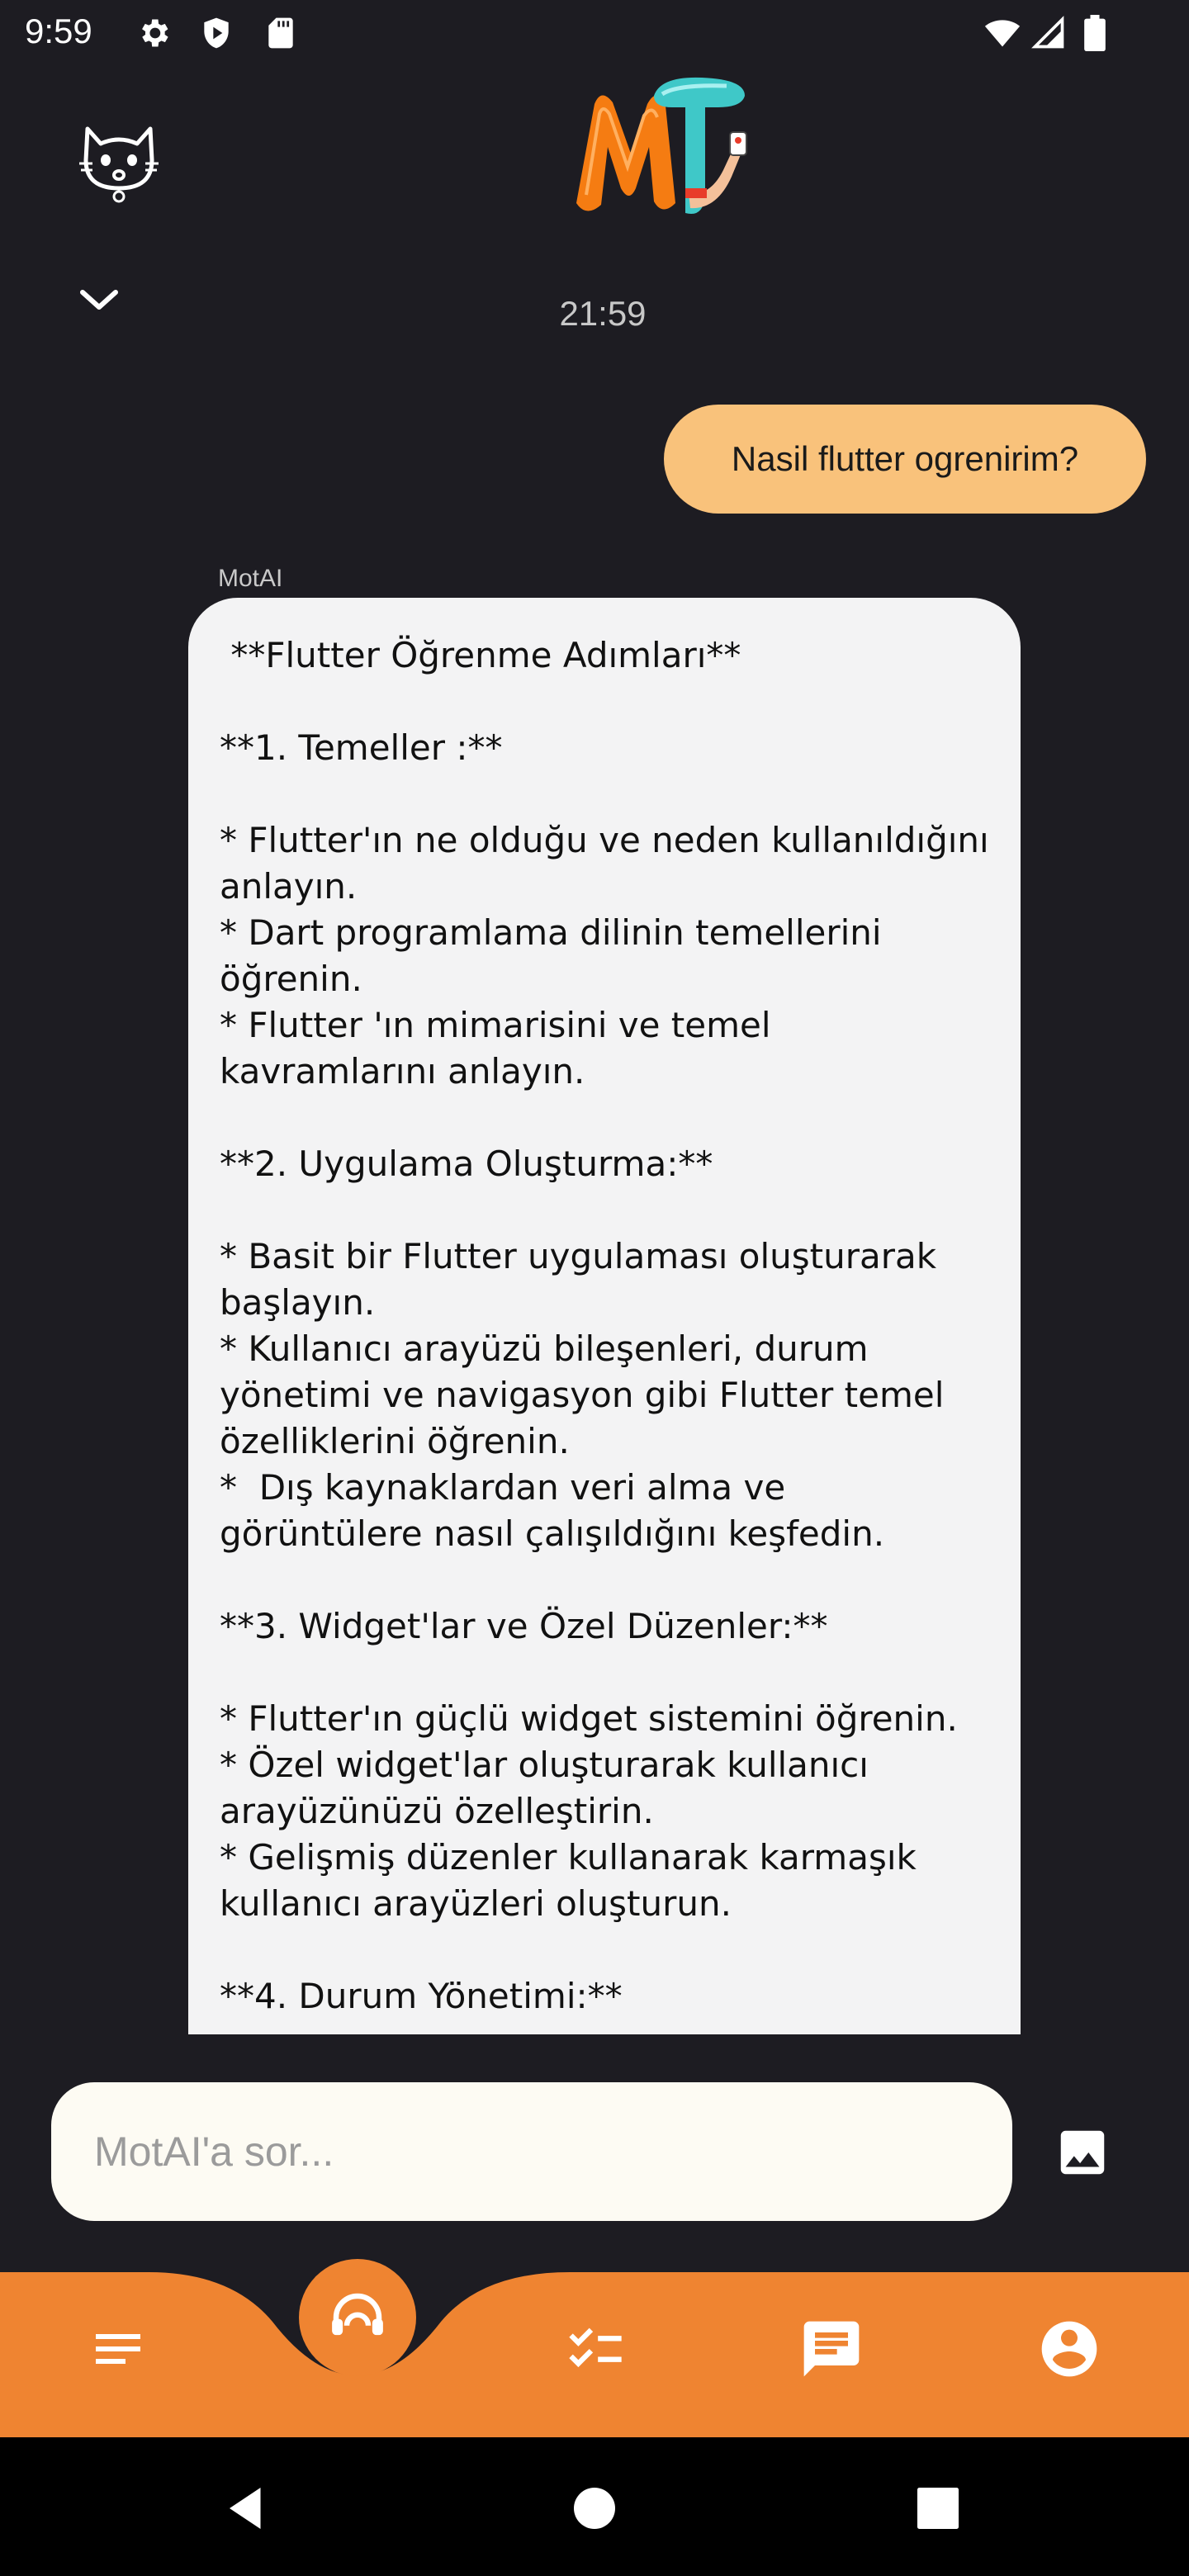 The image size is (1189, 2576). I want to click on signal-icon, so click(1047, 32).